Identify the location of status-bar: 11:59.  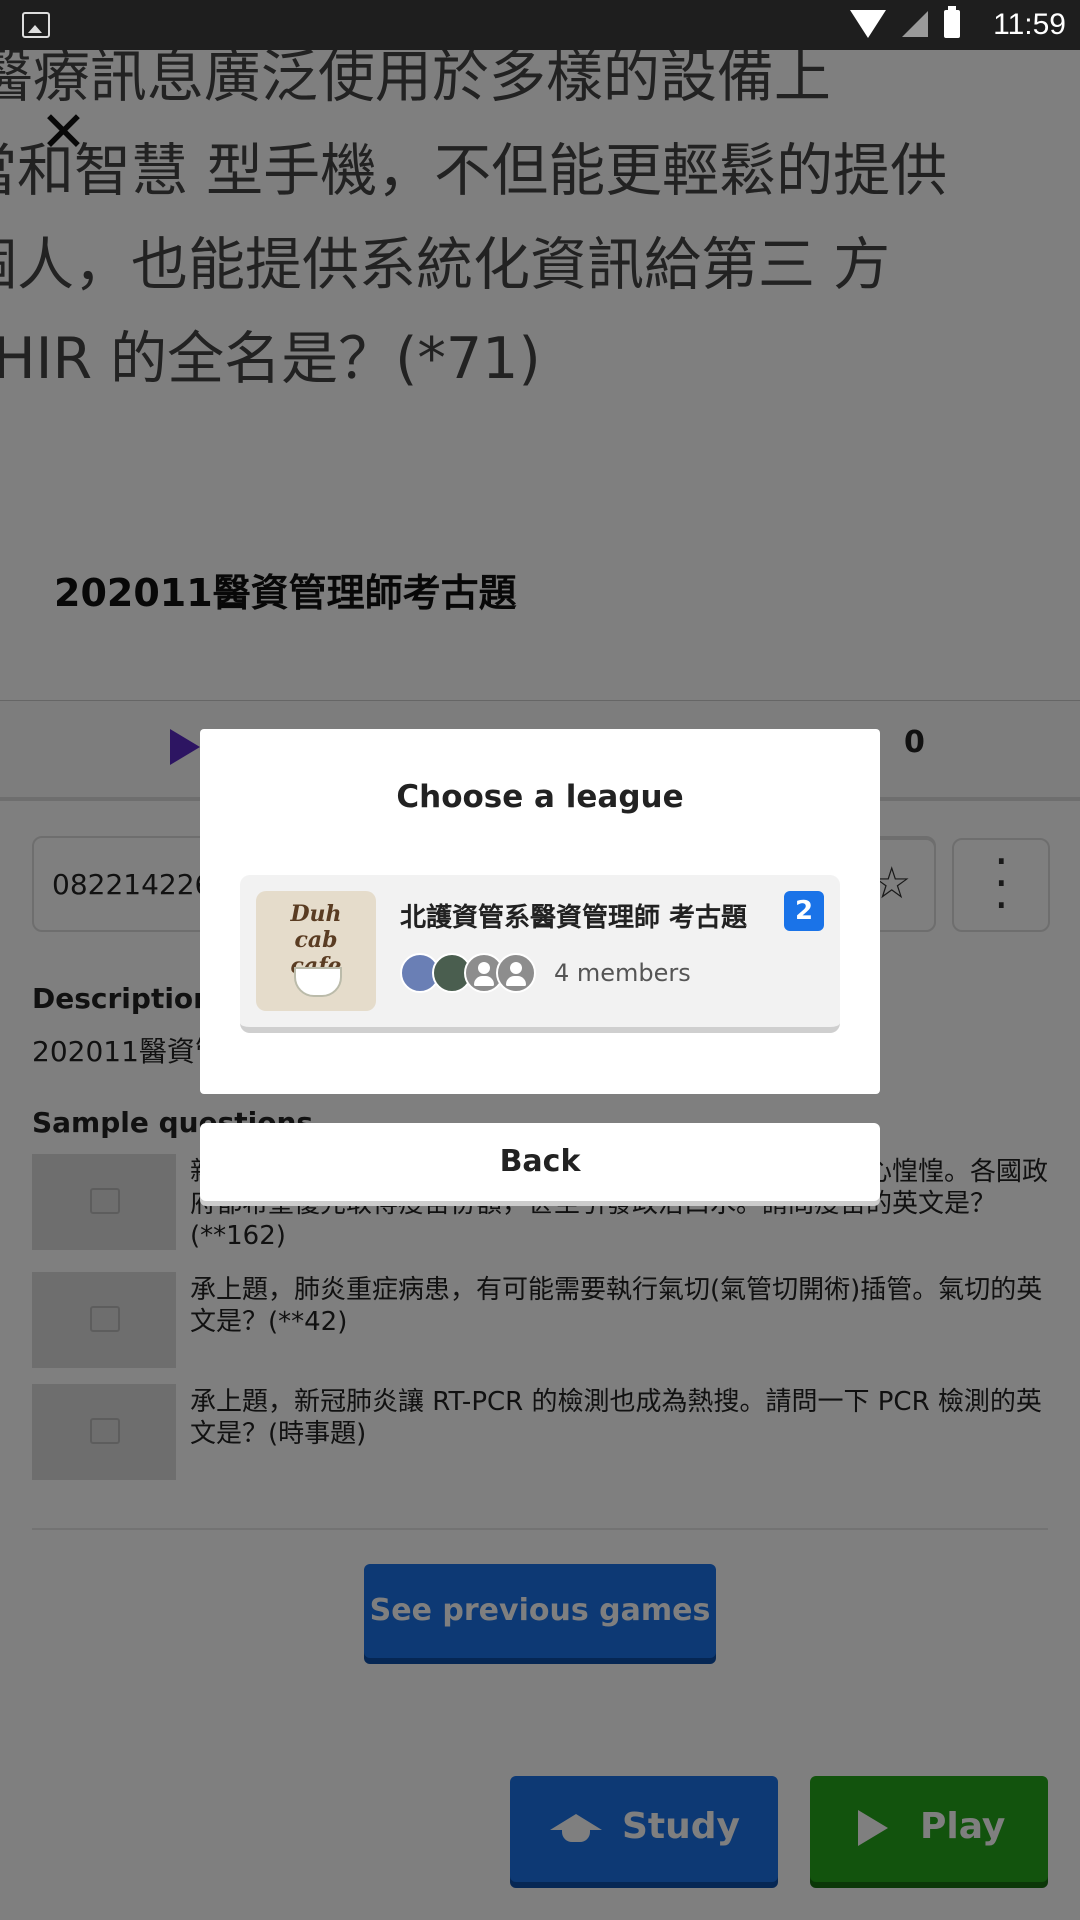
(540, 25).